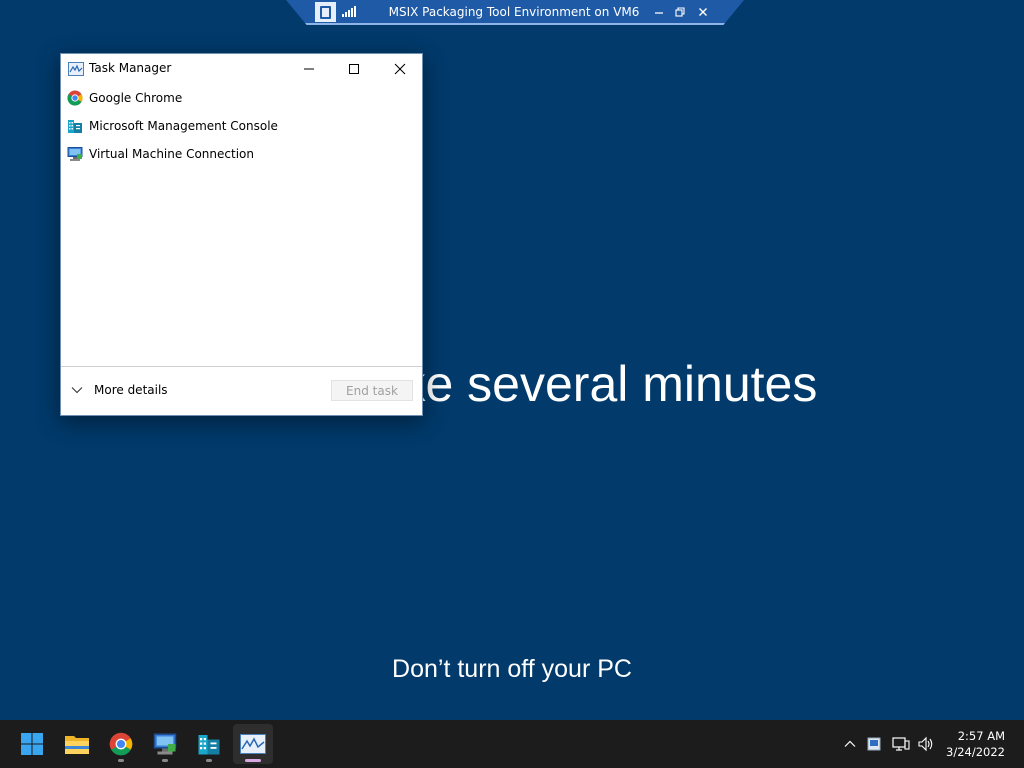 Image resolution: width=1024 pixels, height=768 pixels. I want to click on taskbar-item-task-manager, so click(253, 744).